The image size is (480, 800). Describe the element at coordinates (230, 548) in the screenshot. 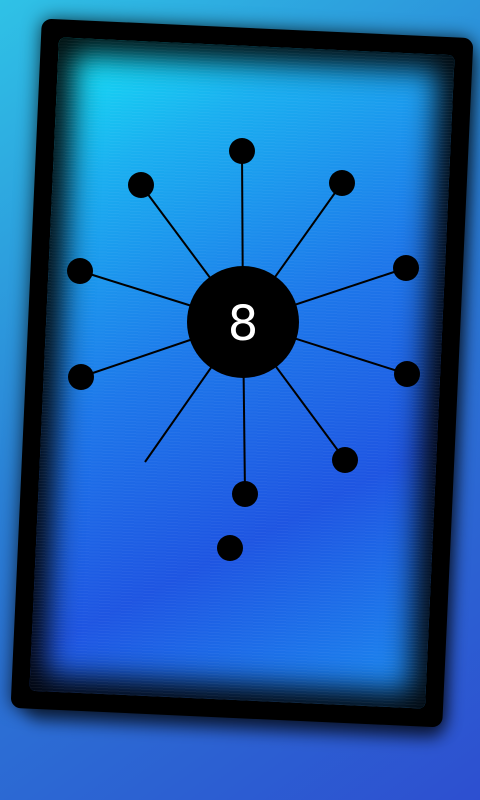

I see `next-pin-ball` at that location.